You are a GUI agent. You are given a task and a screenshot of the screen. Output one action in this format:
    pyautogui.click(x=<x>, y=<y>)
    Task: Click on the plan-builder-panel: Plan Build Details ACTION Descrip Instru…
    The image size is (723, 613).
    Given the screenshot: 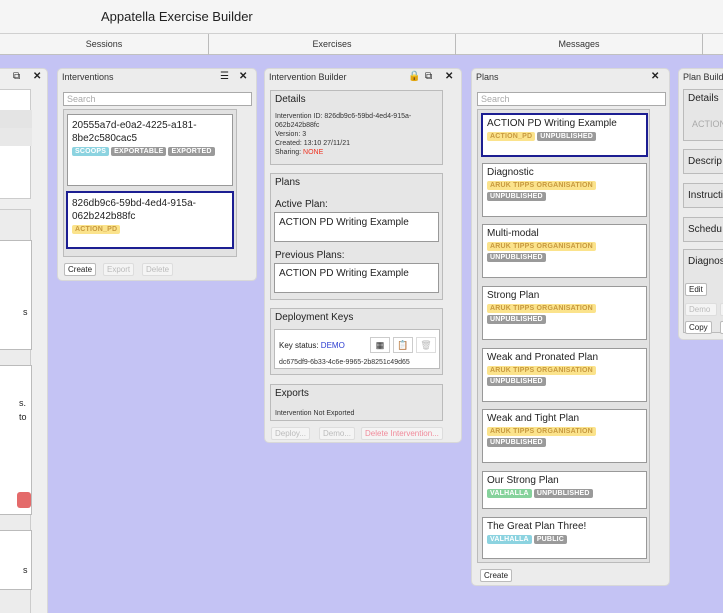 What is the action you would take?
    pyautogui.click(x=700, y=204)
    